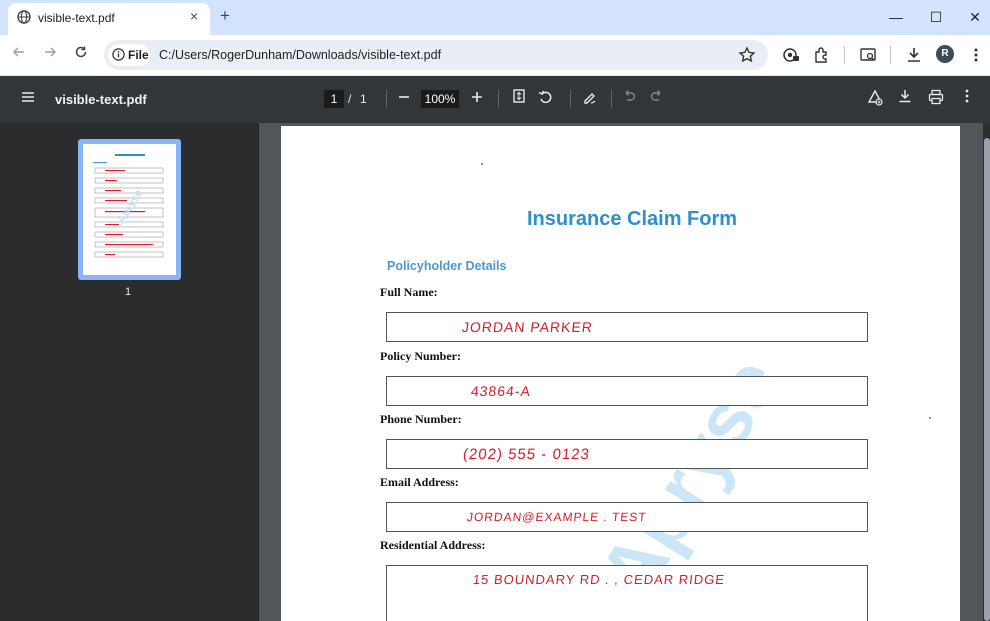  I want to click on new-tab-button: +, so click(225, 16).